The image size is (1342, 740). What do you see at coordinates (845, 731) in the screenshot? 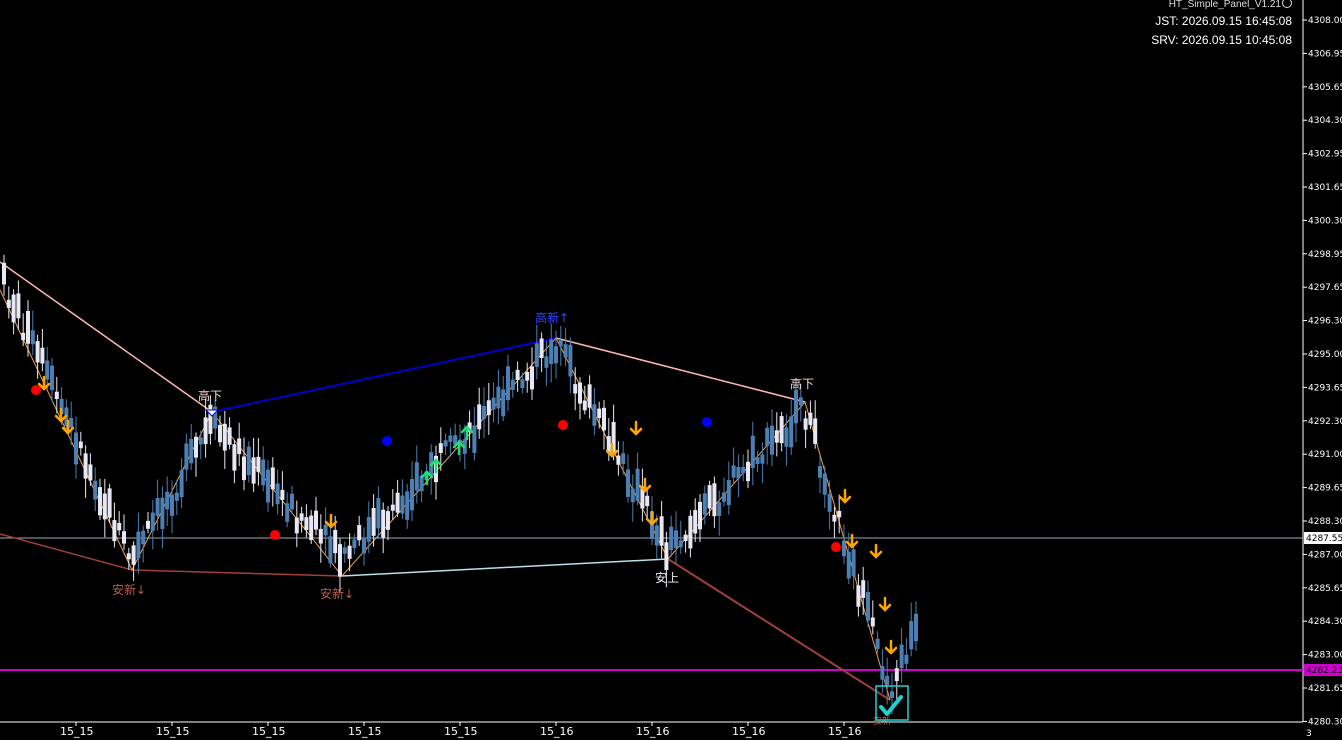
I see `time-axis-label: 15_16` at bounding box center [845, 731].